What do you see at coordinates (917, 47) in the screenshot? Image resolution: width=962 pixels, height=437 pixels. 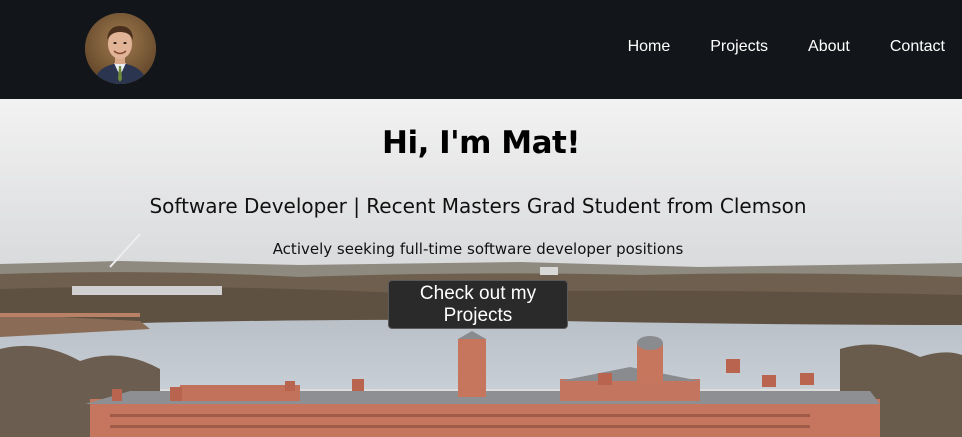 I see `nav-contact: Contact` at bounding box center [917, 47].